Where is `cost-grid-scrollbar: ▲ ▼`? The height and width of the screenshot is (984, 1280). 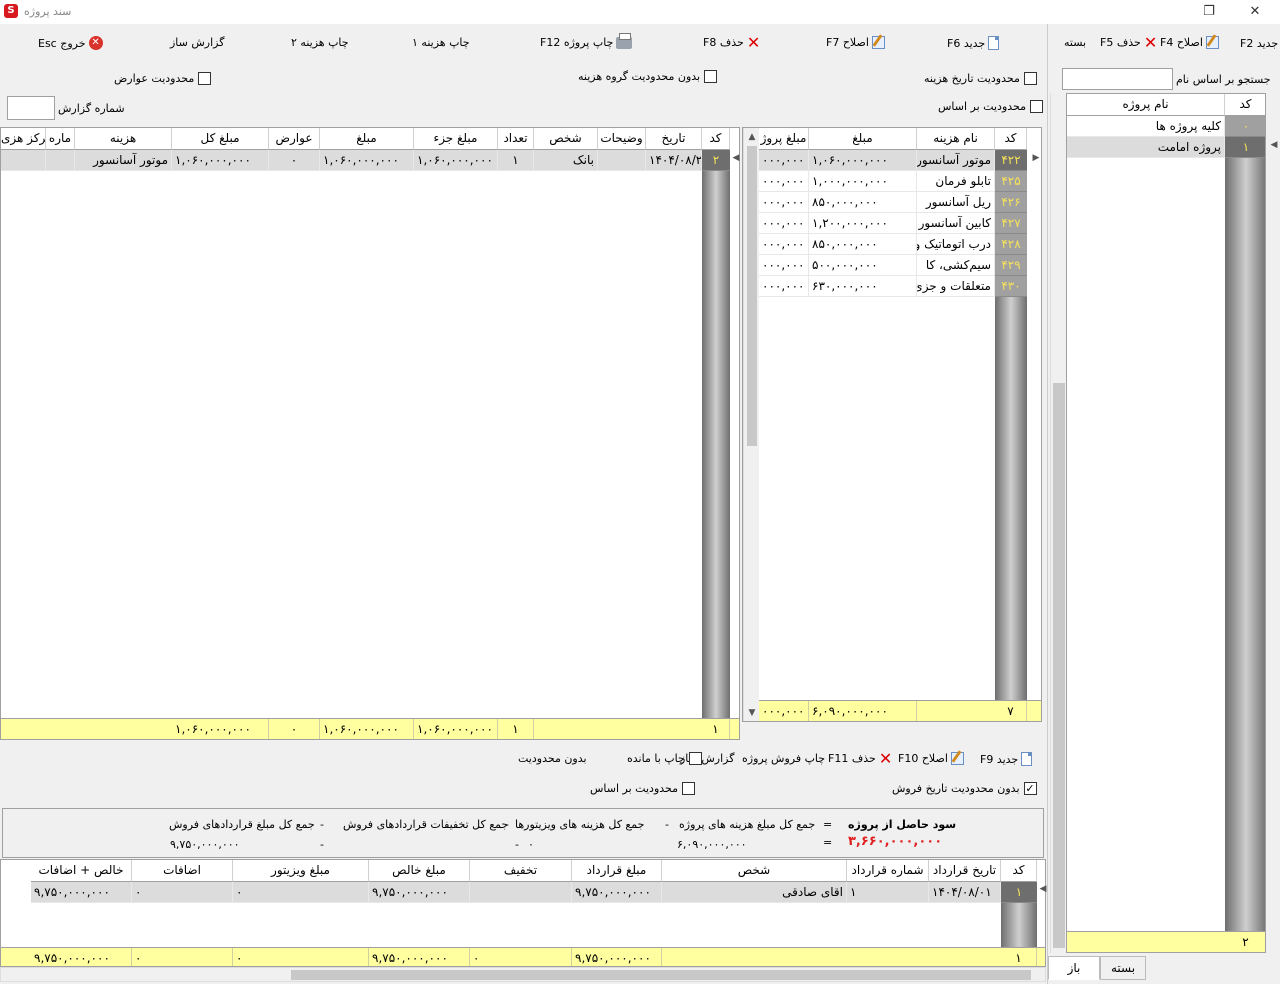 cost-grid-scrollbar: ▲ ▼ is located at coordinates (751, 424).